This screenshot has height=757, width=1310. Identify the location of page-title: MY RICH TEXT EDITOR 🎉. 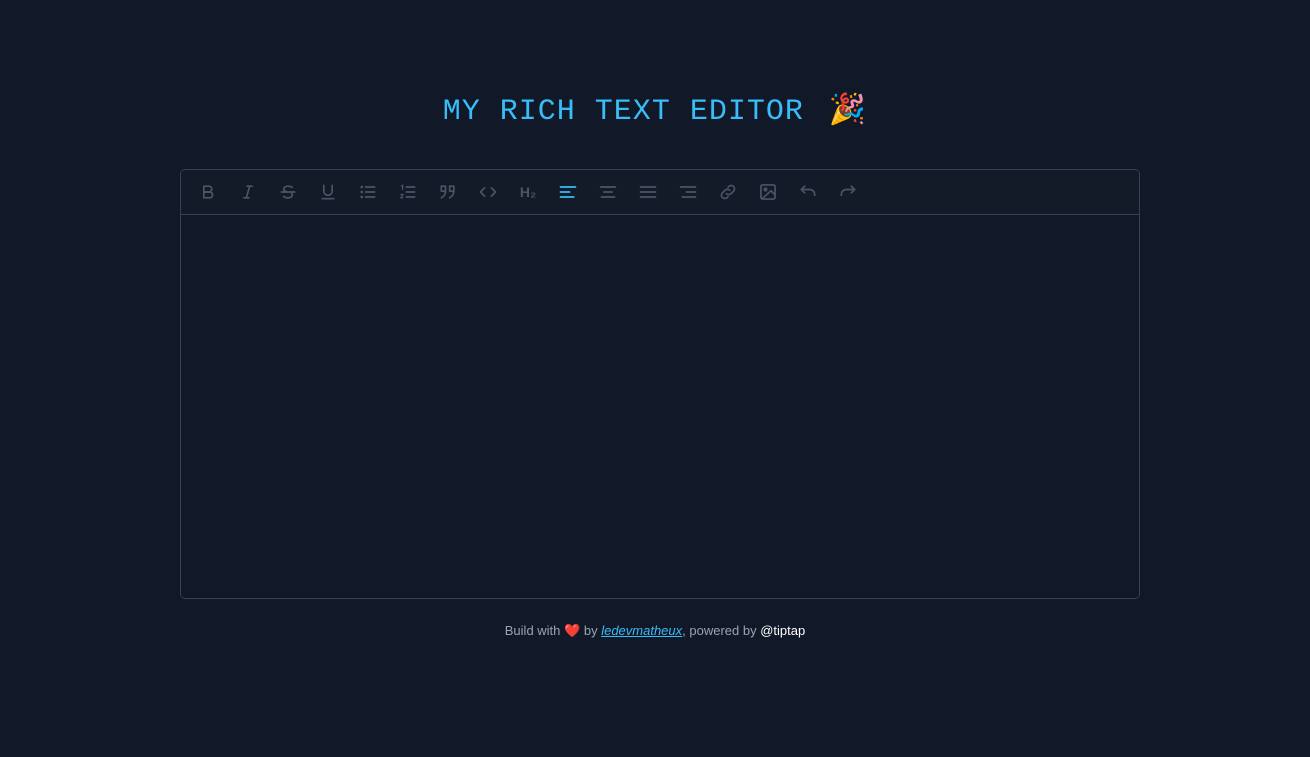
(655, 111).